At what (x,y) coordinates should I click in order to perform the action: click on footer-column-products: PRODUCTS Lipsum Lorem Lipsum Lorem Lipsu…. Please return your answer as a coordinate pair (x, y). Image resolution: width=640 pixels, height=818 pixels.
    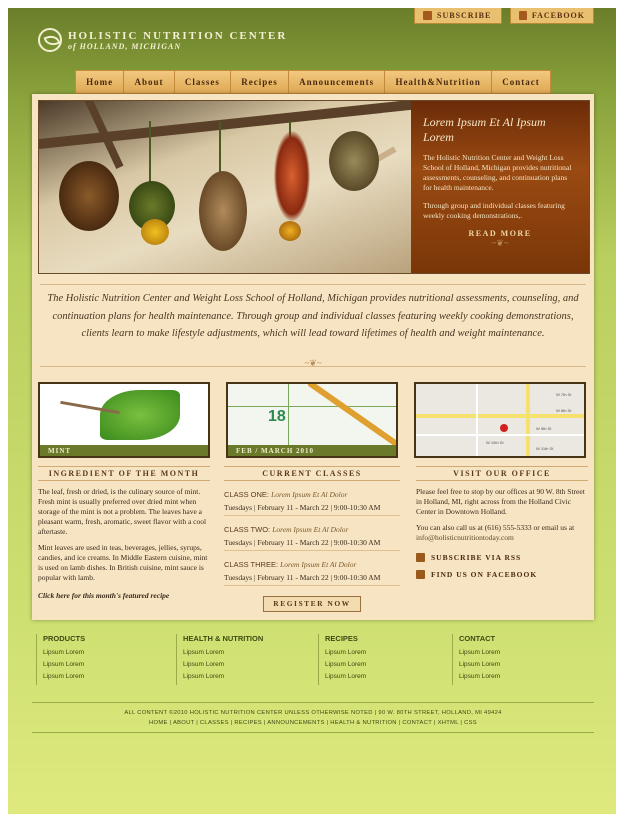
    Looking at the image, I should click on (104, 659).